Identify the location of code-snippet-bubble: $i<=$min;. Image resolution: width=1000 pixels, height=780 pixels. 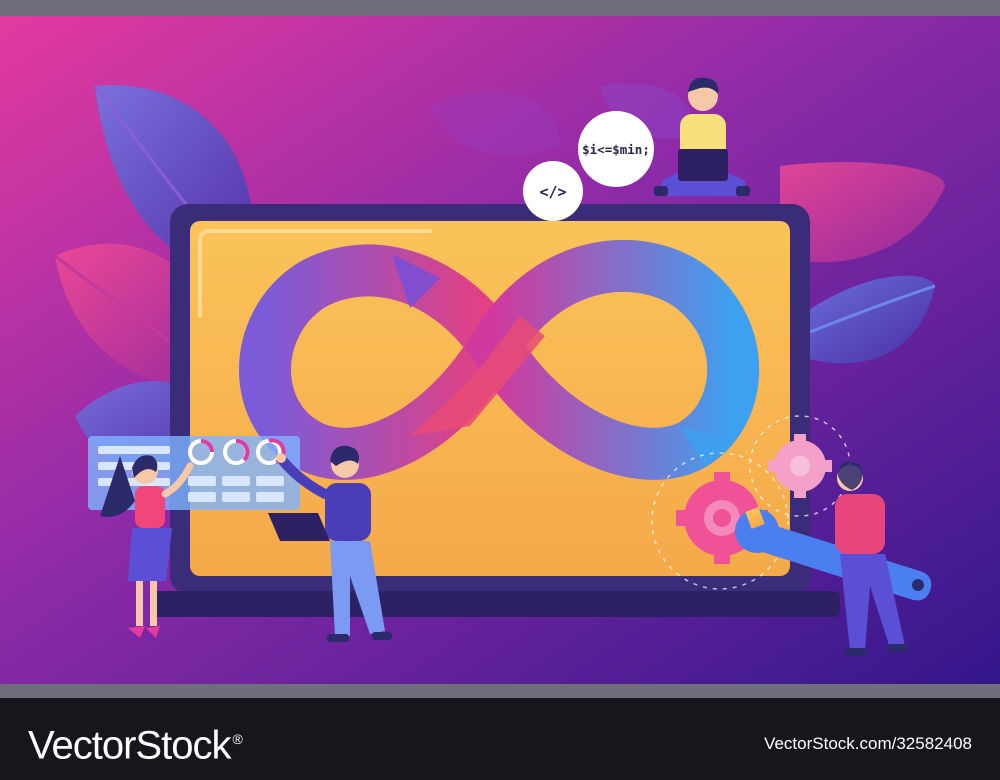
(616, 149).